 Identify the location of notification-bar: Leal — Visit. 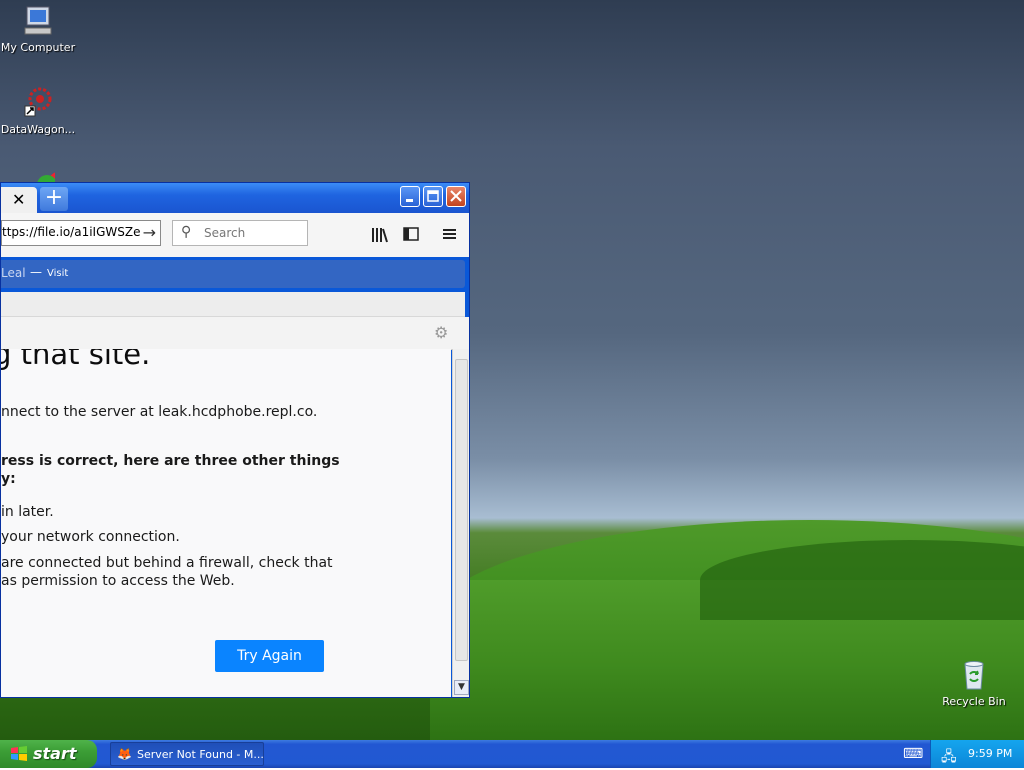
(233, 274).